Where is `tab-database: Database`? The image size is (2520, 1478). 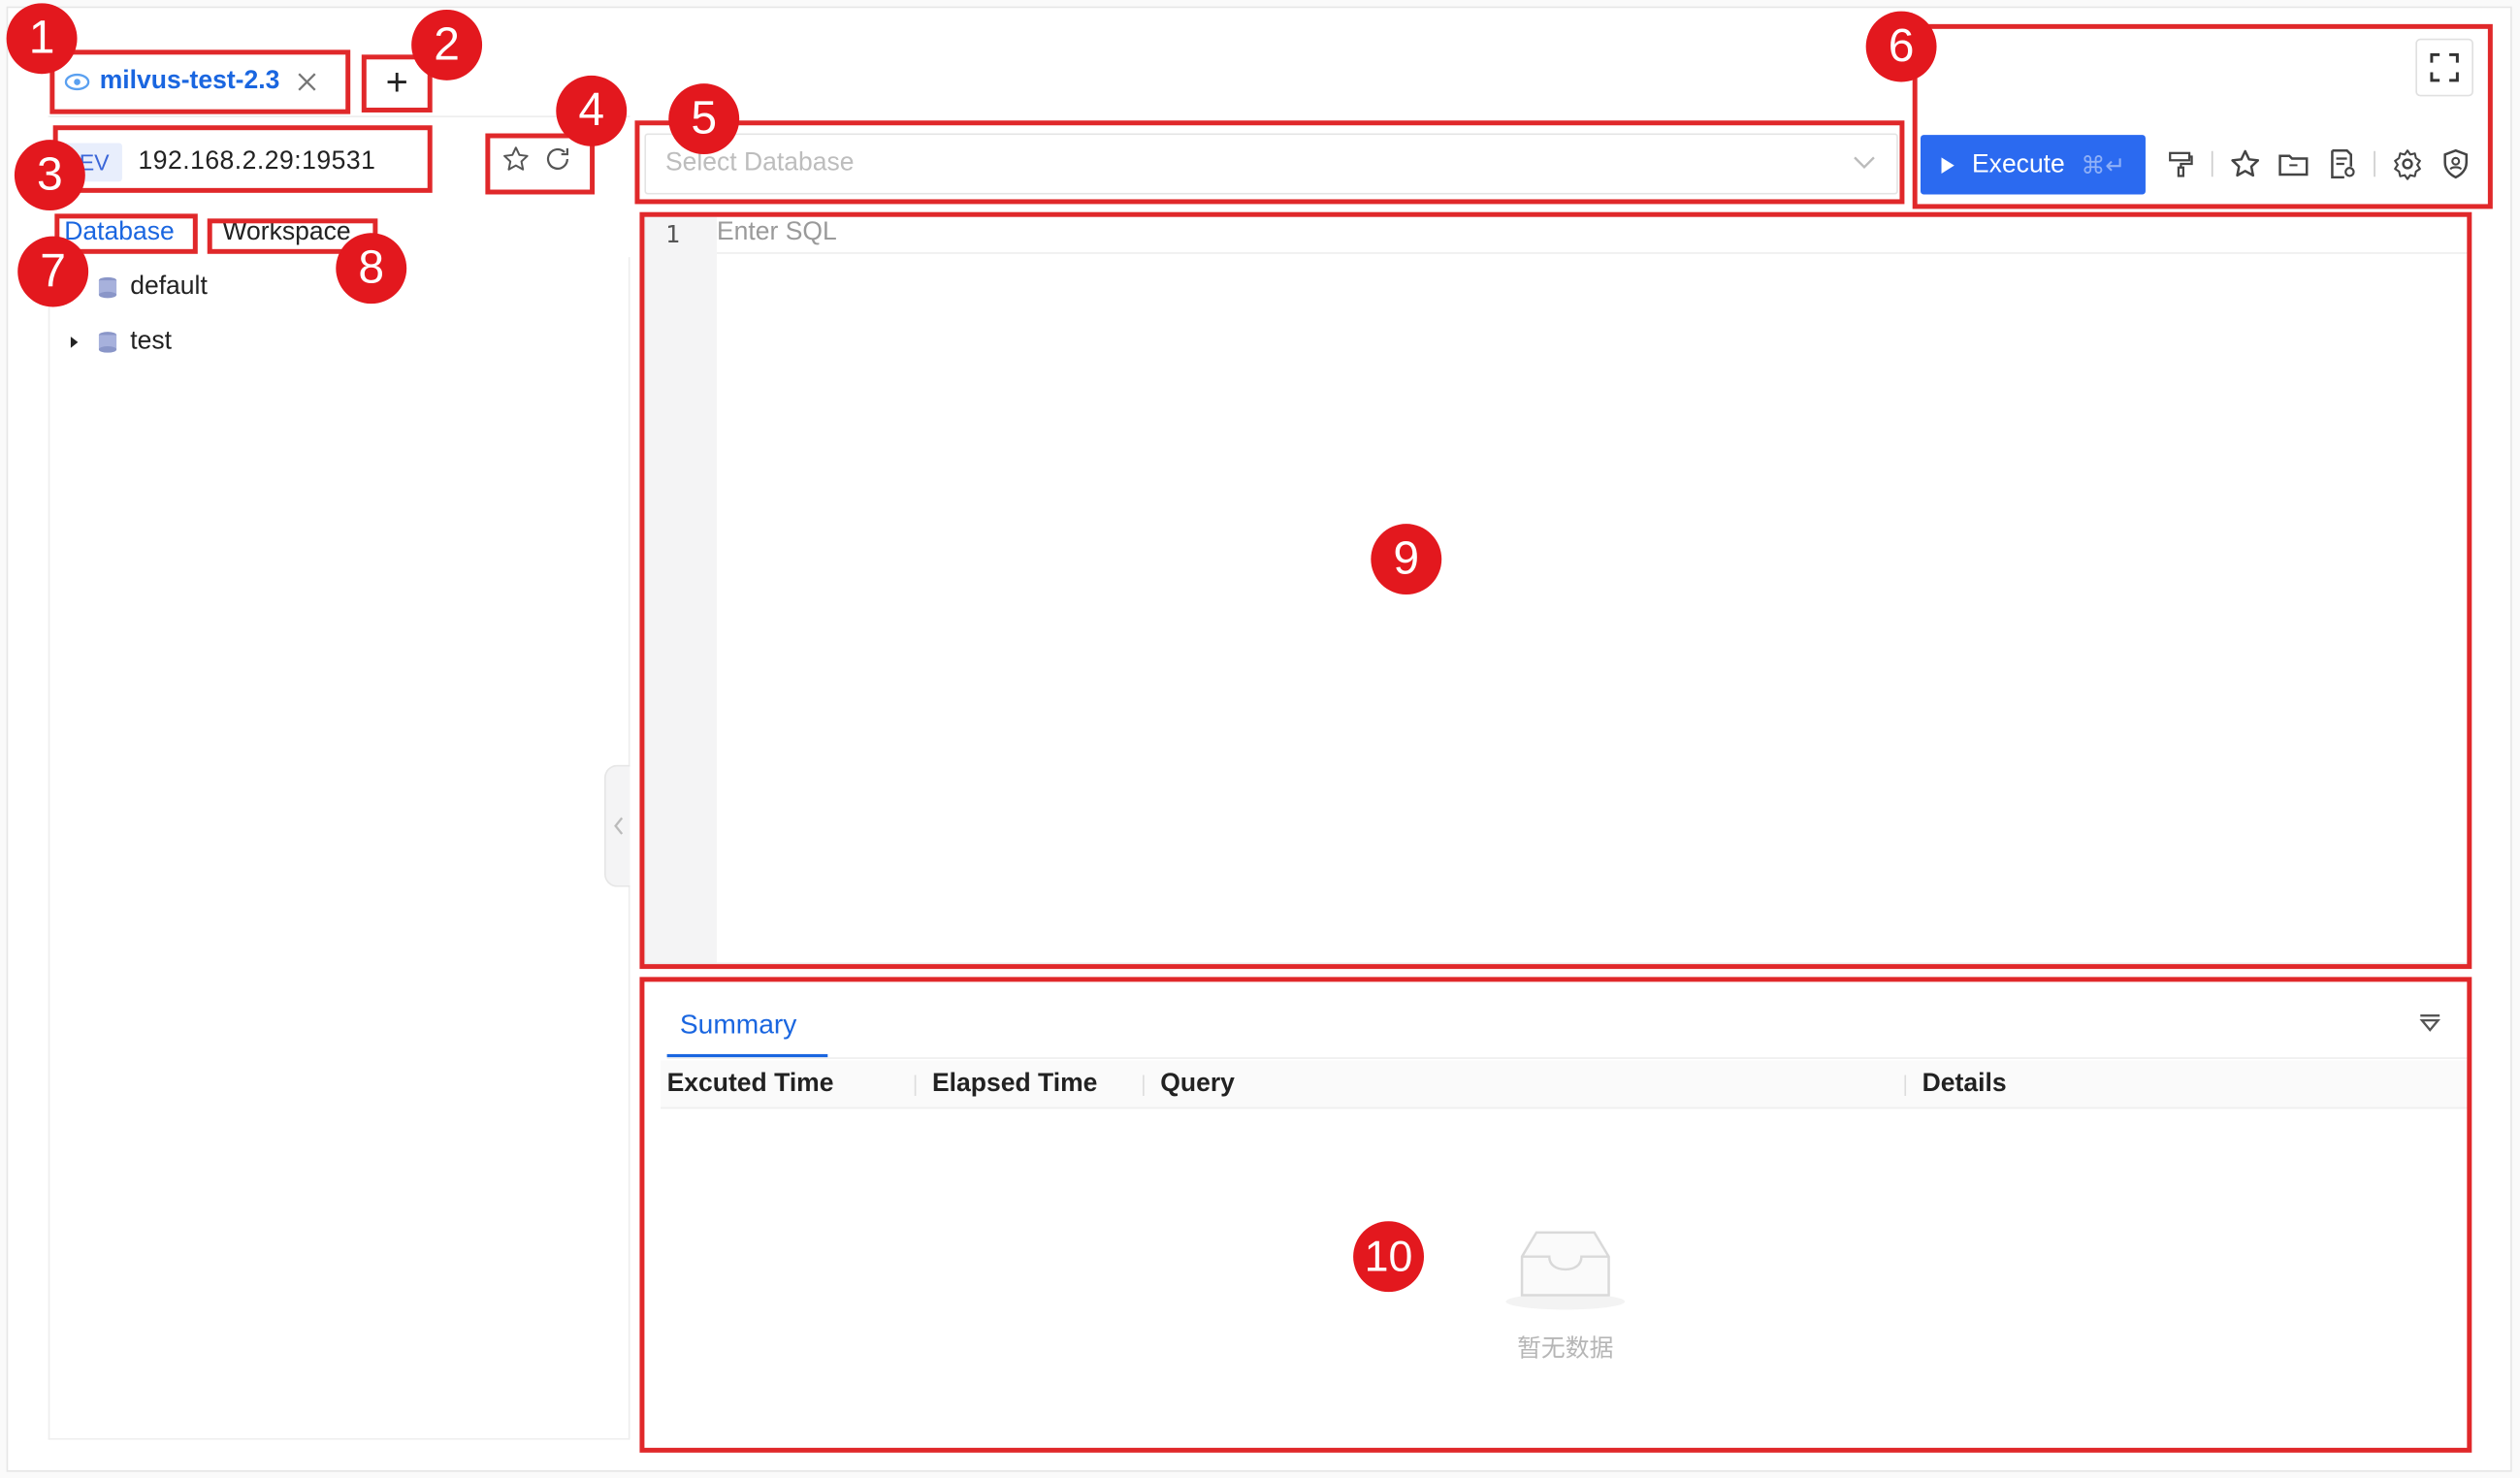 tab-database: Database is located at coordinates (118, 232).